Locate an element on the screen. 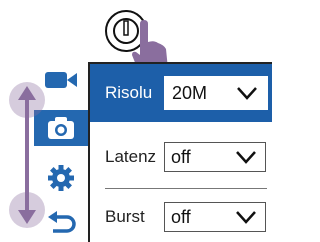 Image resolution: width=320 pixels, height=242 pixels. back-arrow-icon is located at coordinates (62, 222).